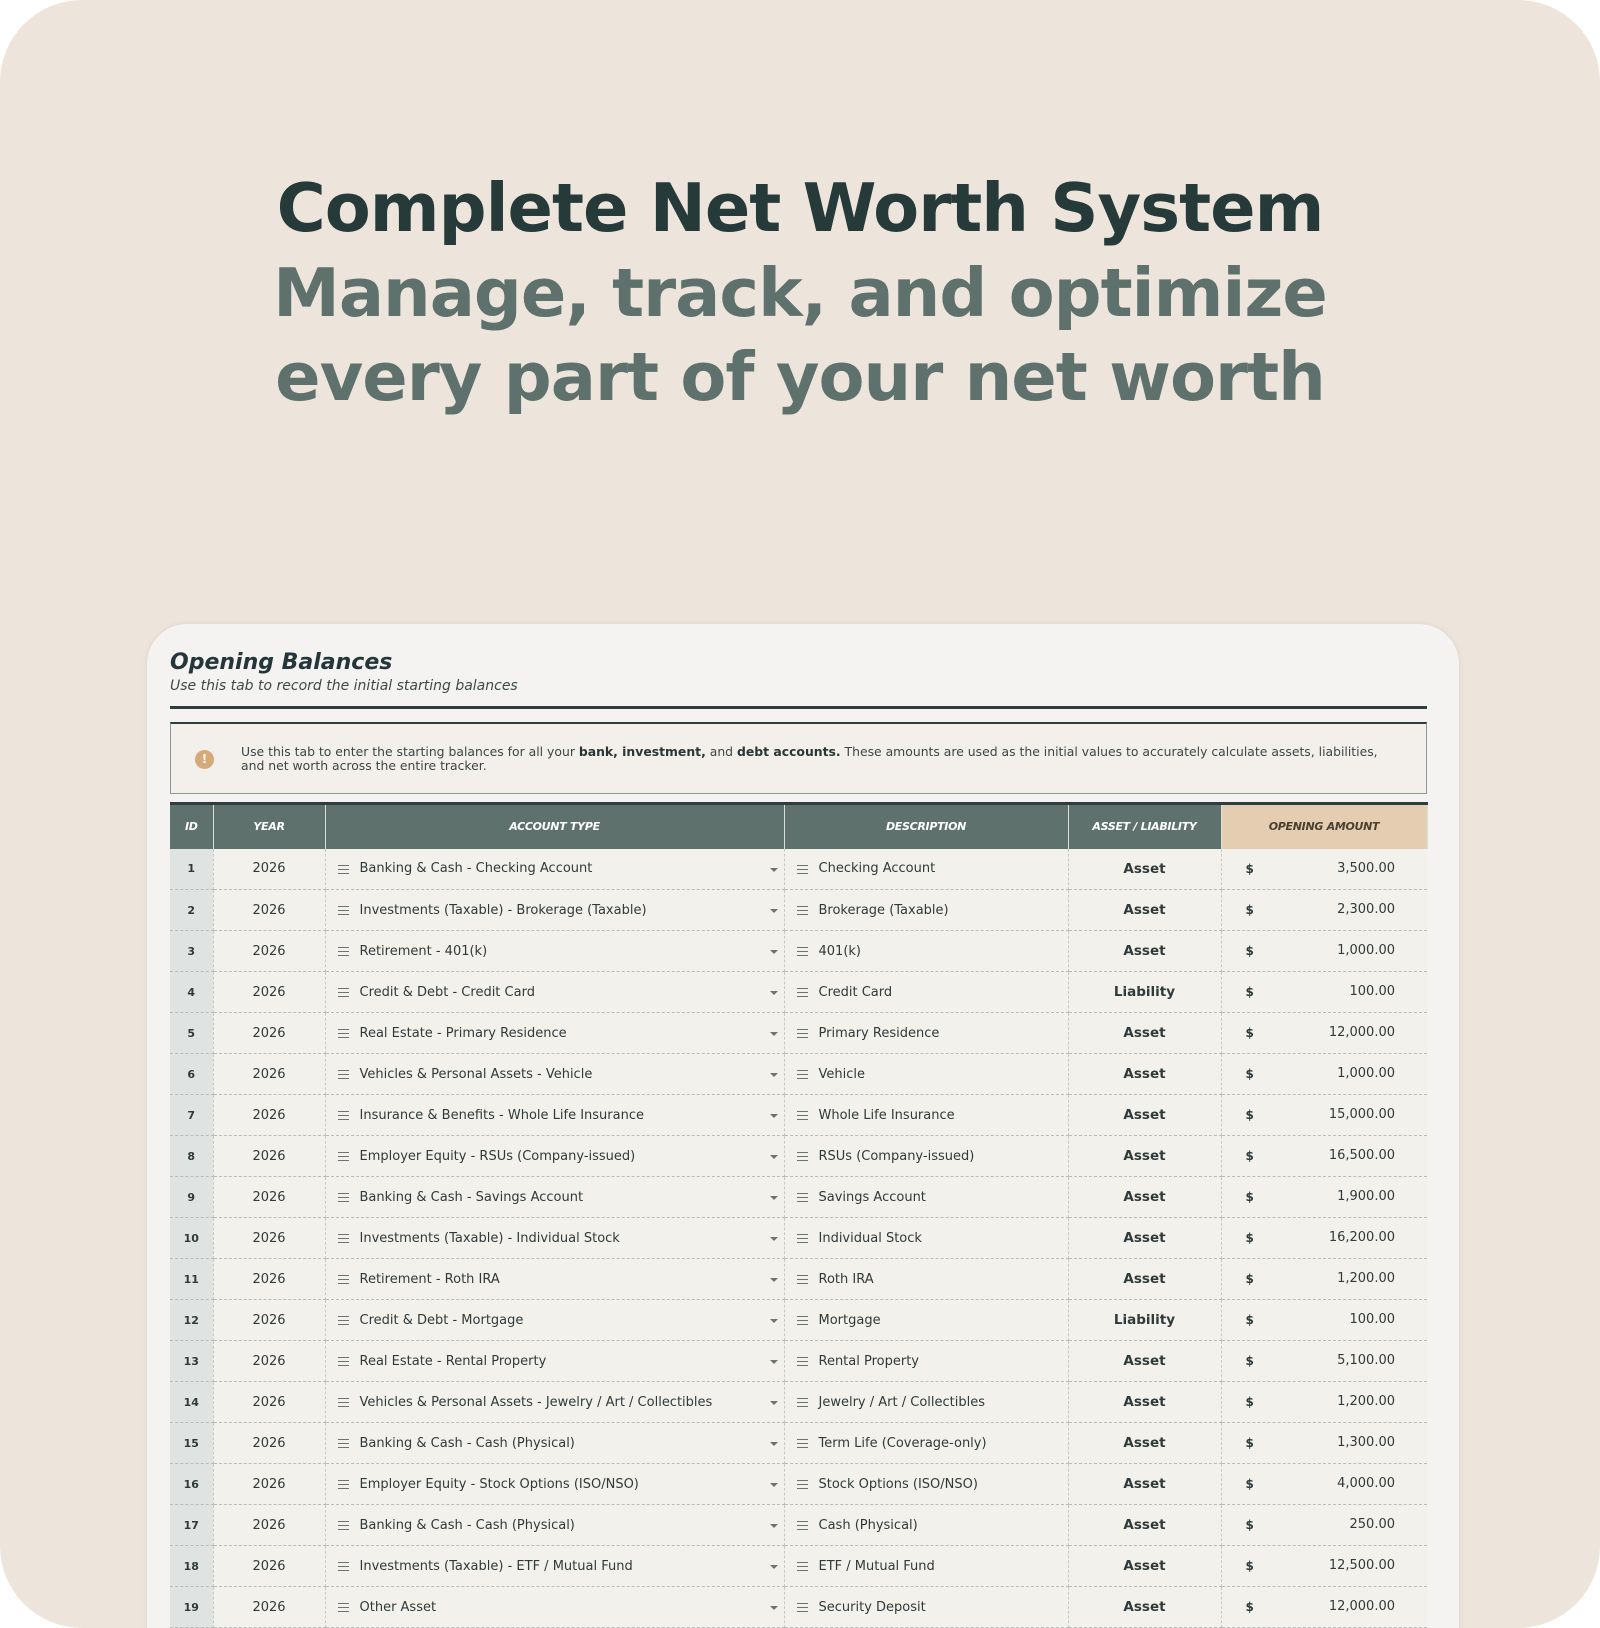  Describe the element at coordinates (926, 992) in the screenshot. I see `cell-description: Credit Card` at that location.